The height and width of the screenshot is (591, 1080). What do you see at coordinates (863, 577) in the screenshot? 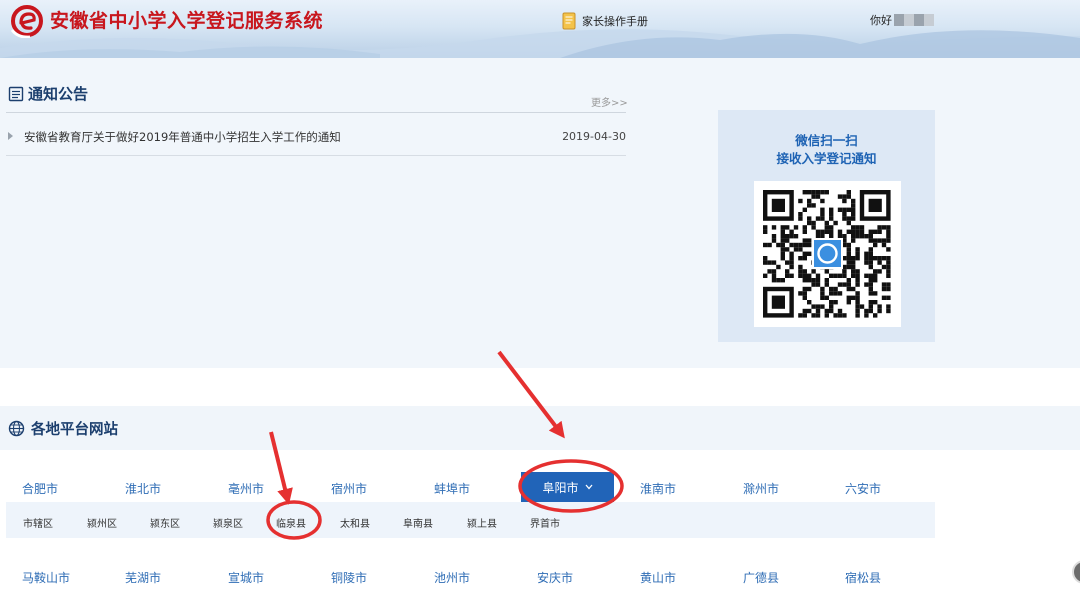
I see `city-link-susong: 宿松县` at bounding box center [863, 577].